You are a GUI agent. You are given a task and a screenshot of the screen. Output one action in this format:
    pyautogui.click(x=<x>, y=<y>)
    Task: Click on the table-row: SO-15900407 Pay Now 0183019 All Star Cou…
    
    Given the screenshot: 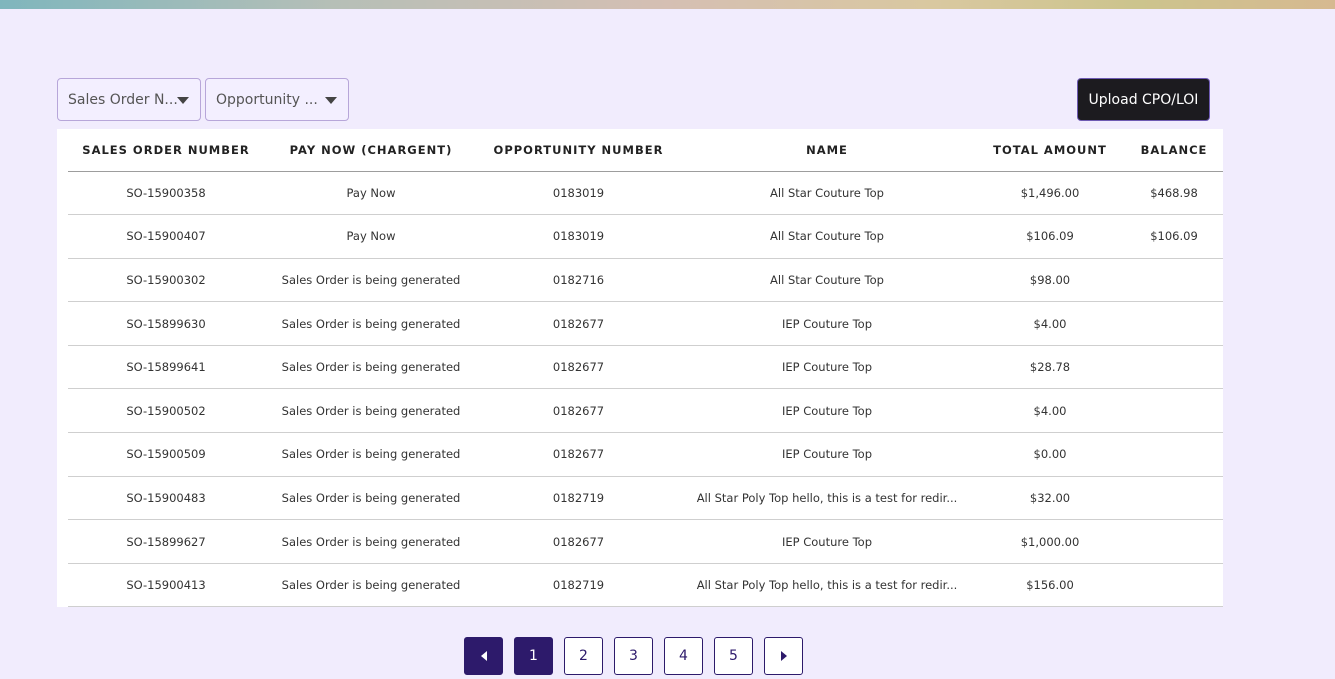 What is the action you would take?
    pyautogui.click(x=645, y=236)
    